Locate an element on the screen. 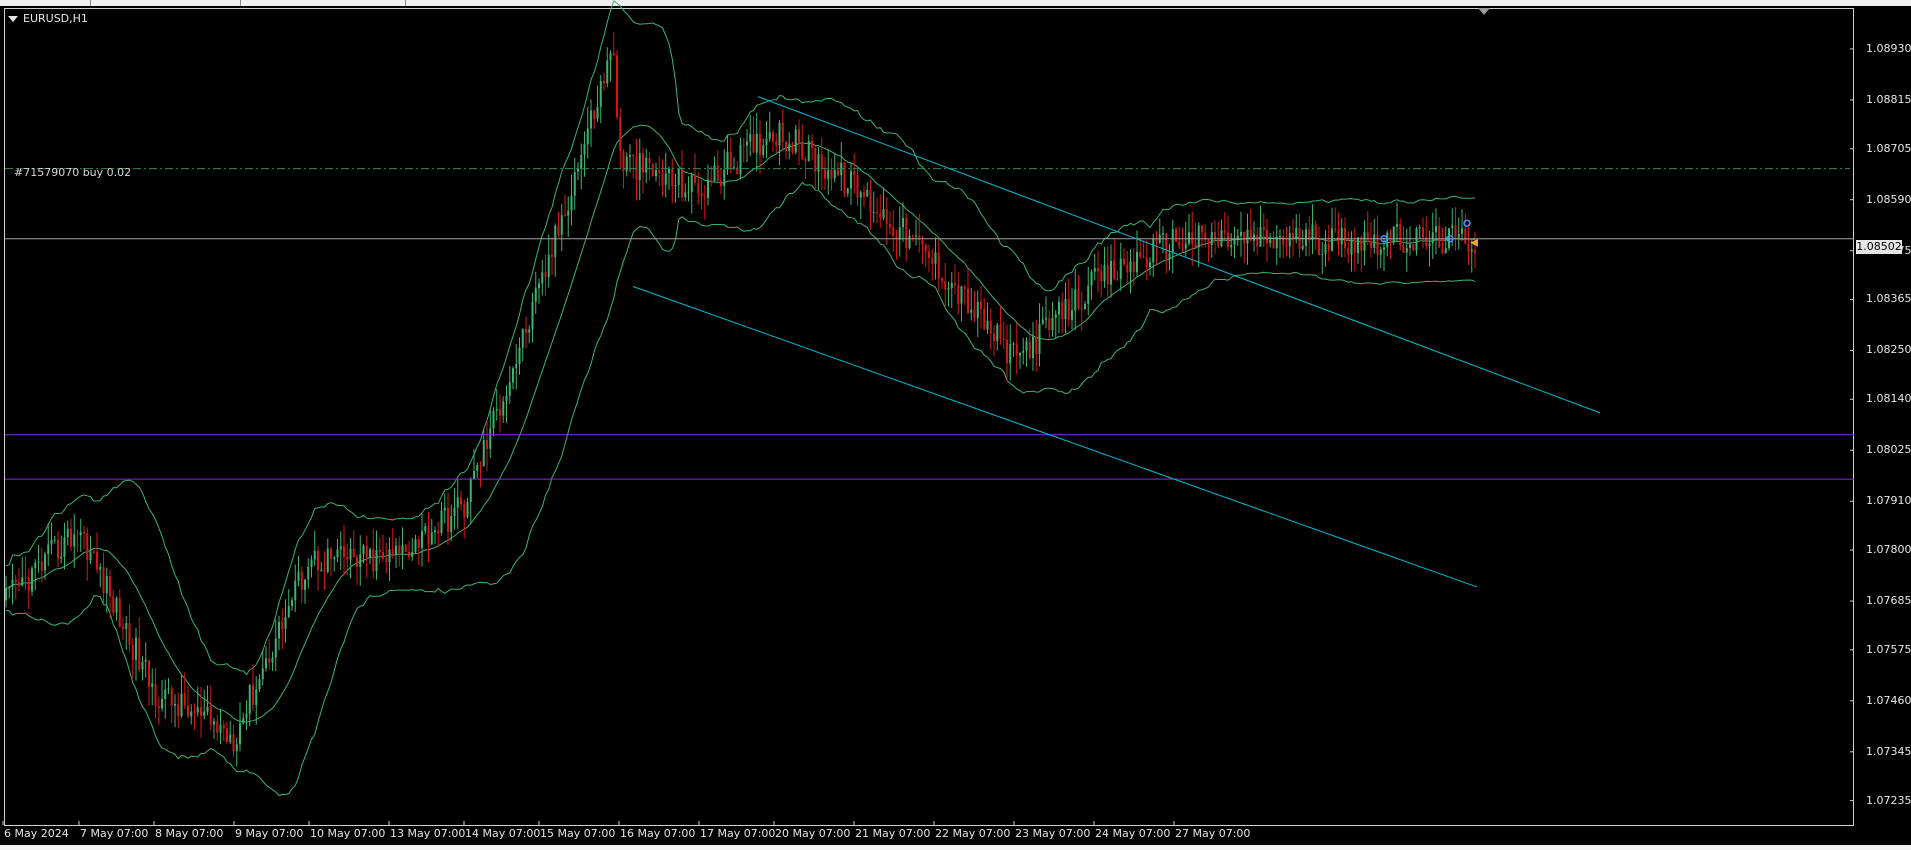  chart-shift-marker-icon is located at coordinates (1484, 11).